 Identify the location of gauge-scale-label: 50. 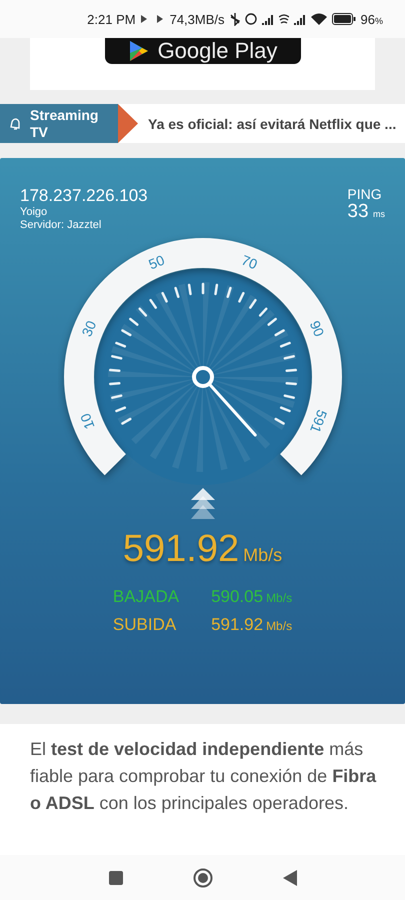
(156, 262).